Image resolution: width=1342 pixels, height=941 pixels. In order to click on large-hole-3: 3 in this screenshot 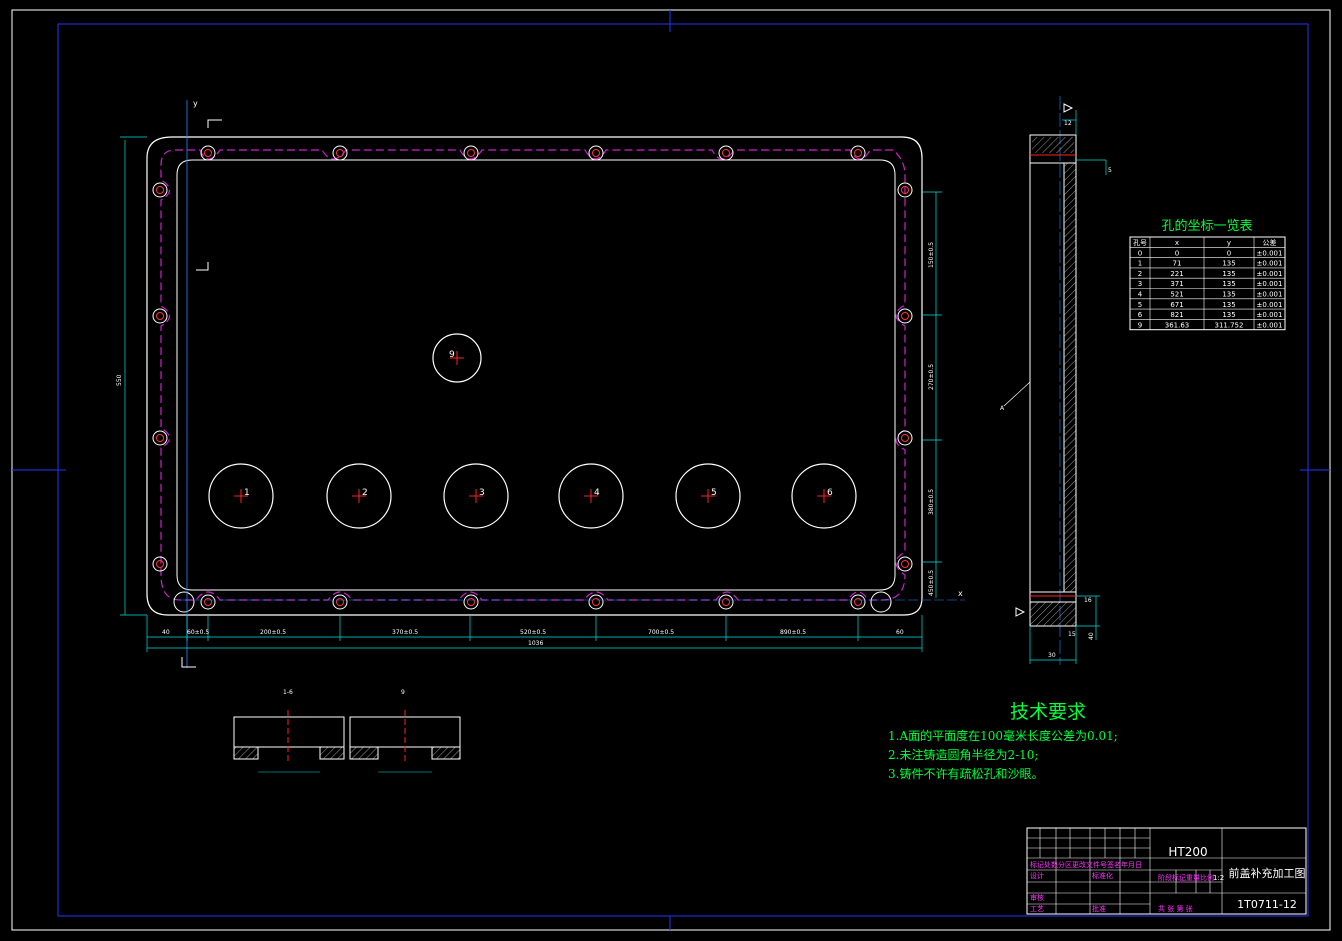, I will do `click(476, 496)`.